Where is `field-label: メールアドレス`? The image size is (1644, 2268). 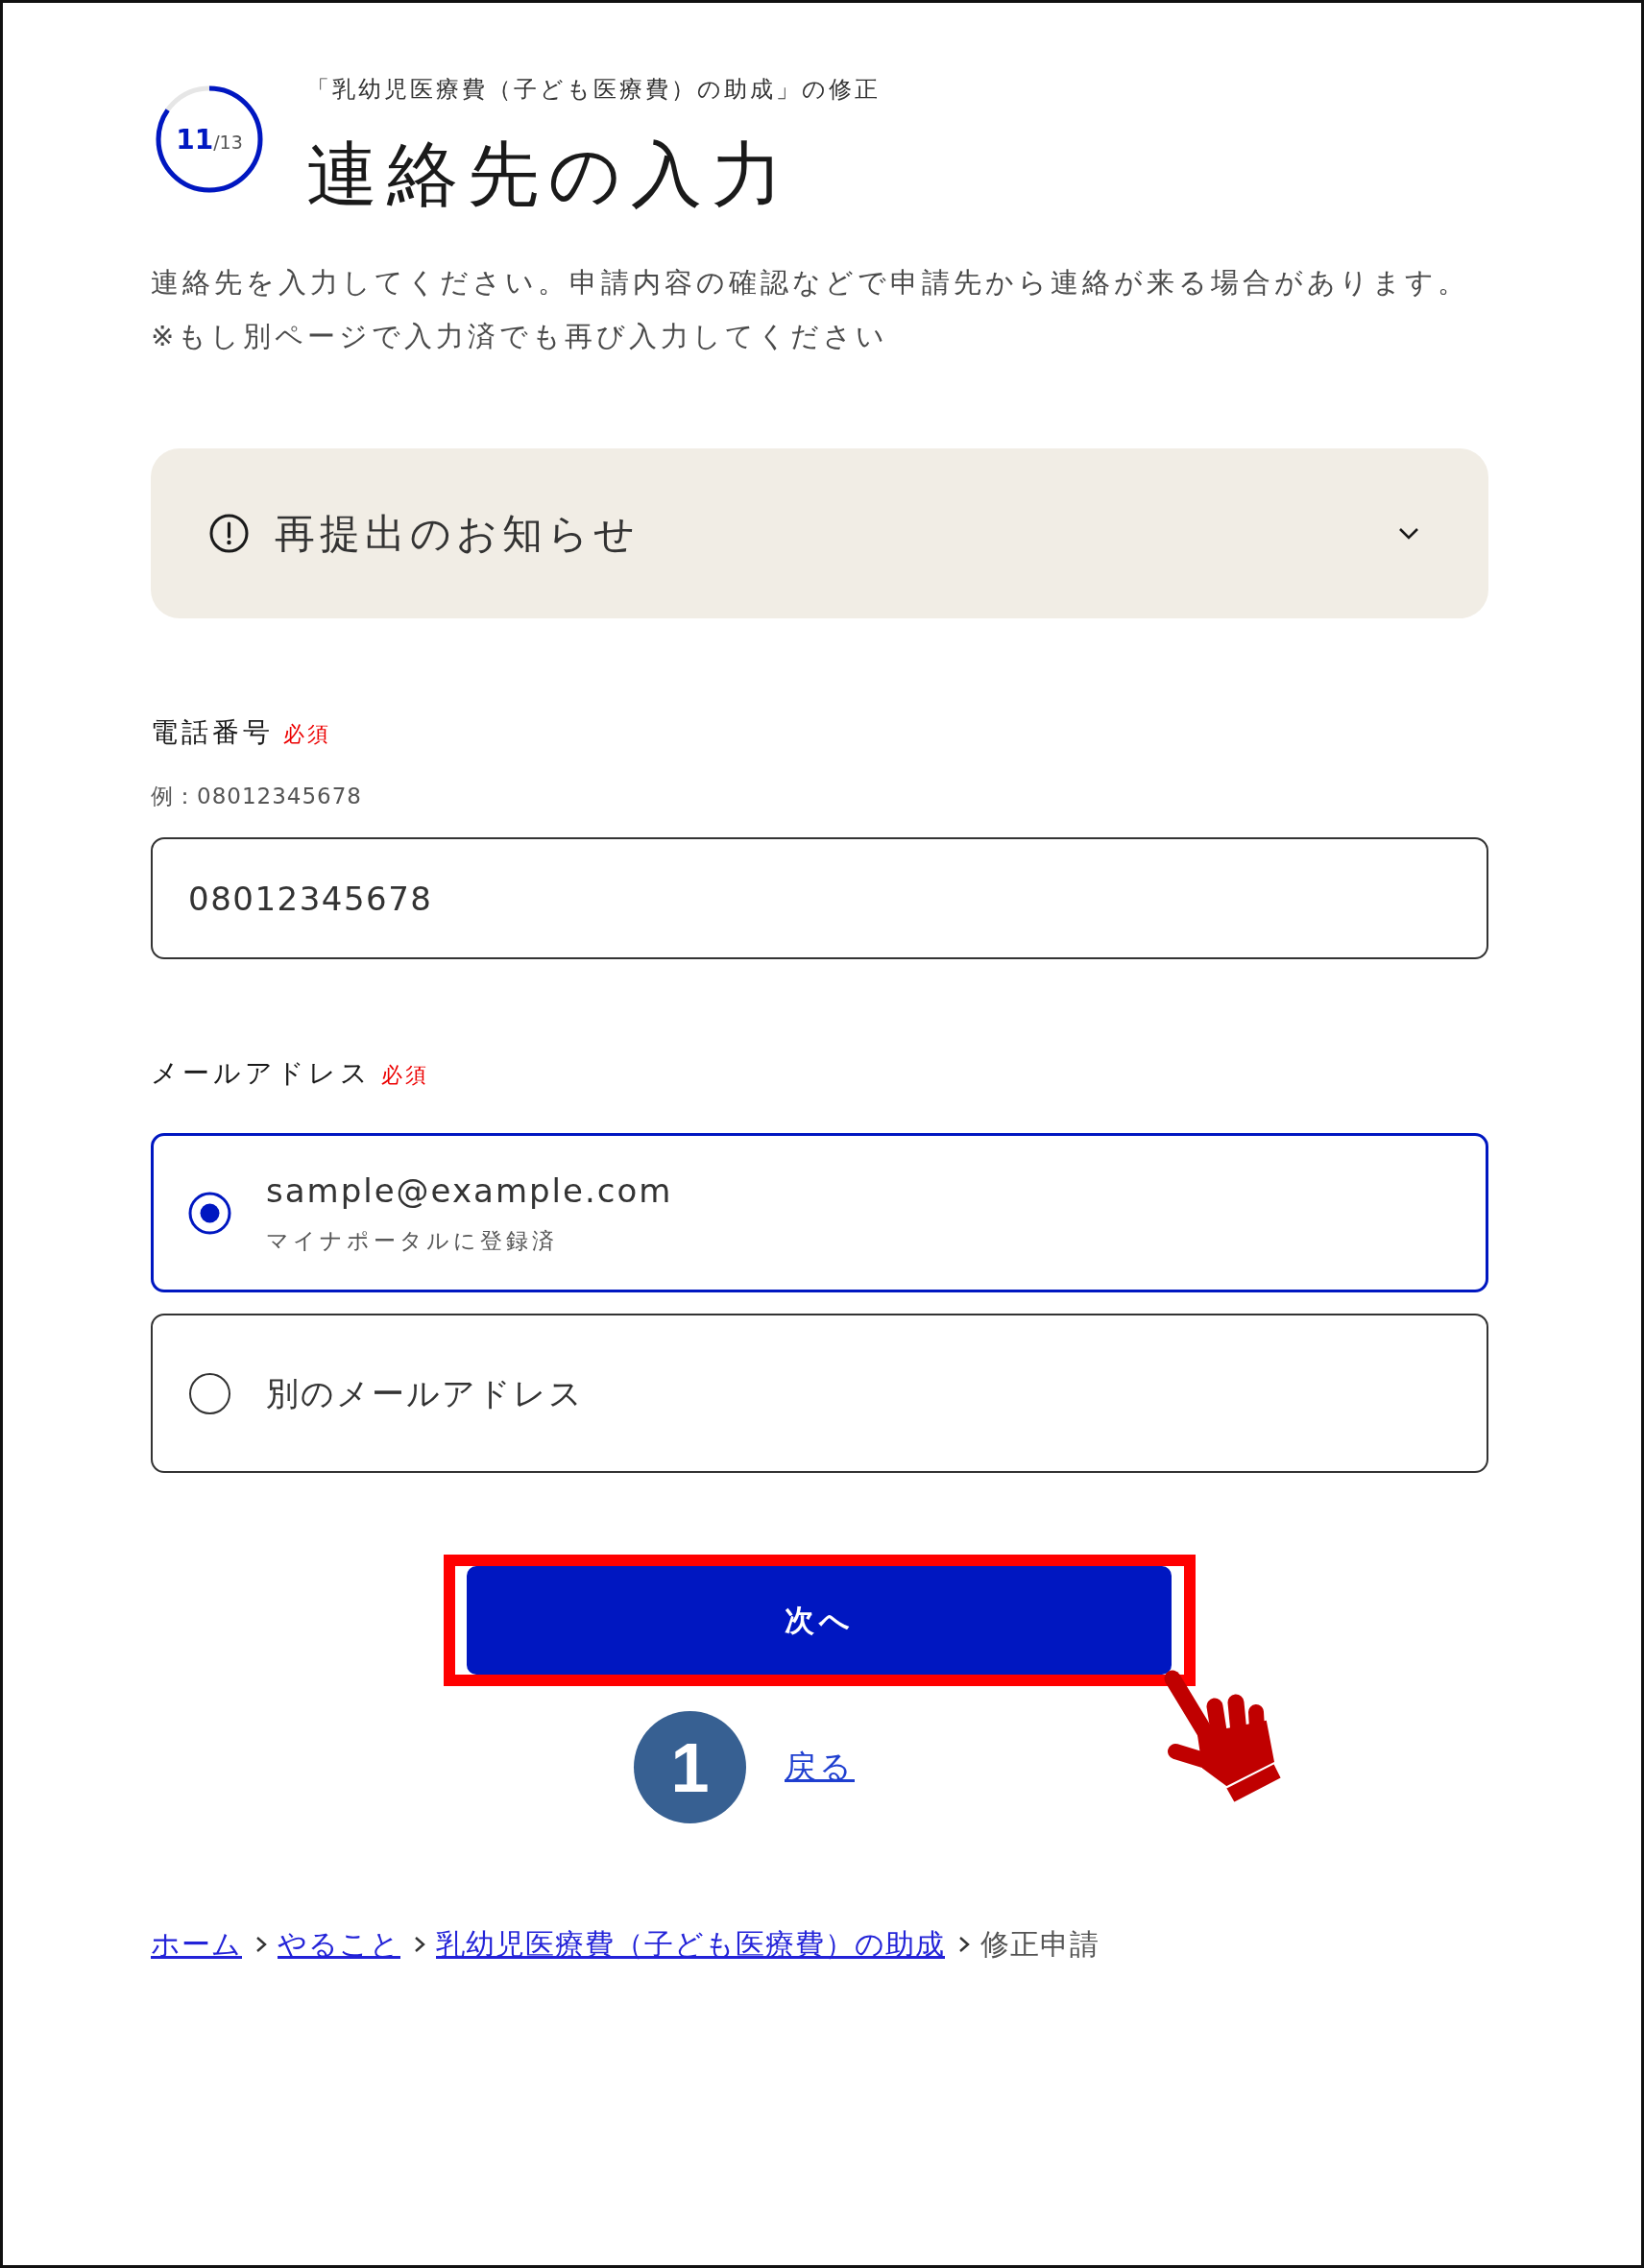 field-label: メールアドレス is located at coordinates (261, 1073).